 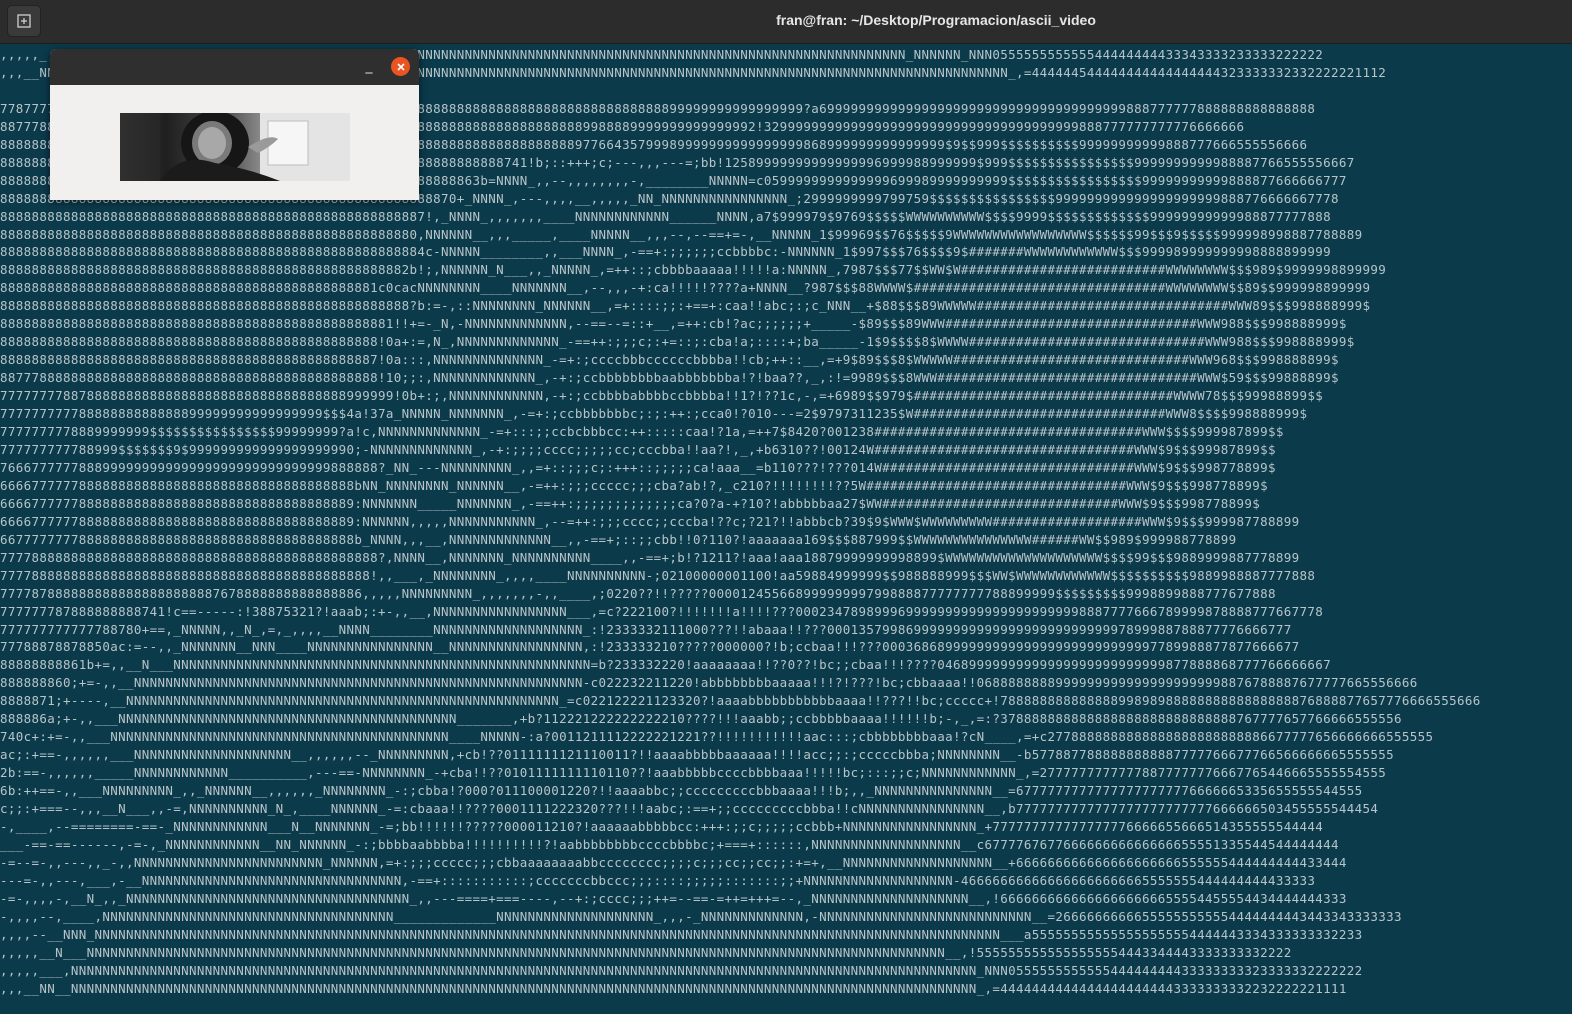 I want to click on video-window-body, so click(x=234, y=142).